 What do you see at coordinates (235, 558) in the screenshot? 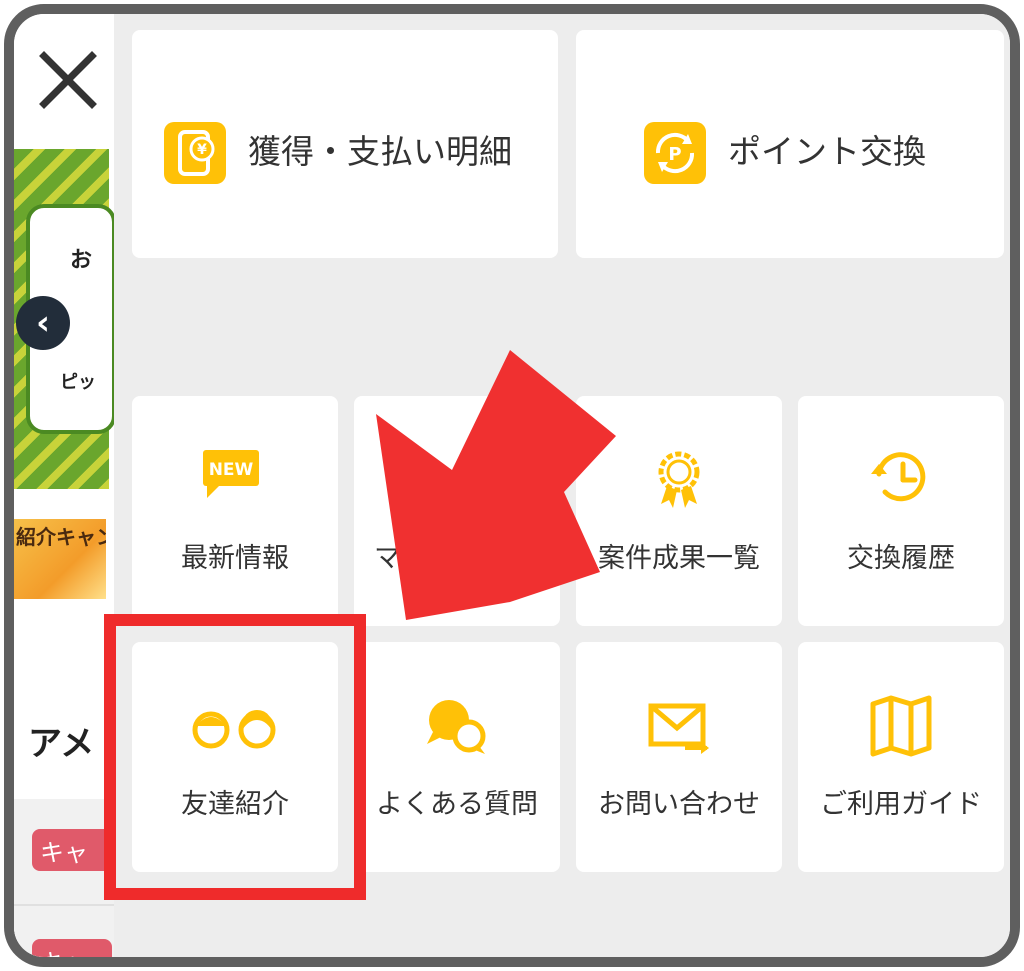
I see `menu-item-label: 最新情報` at bounding box center [235, 558].